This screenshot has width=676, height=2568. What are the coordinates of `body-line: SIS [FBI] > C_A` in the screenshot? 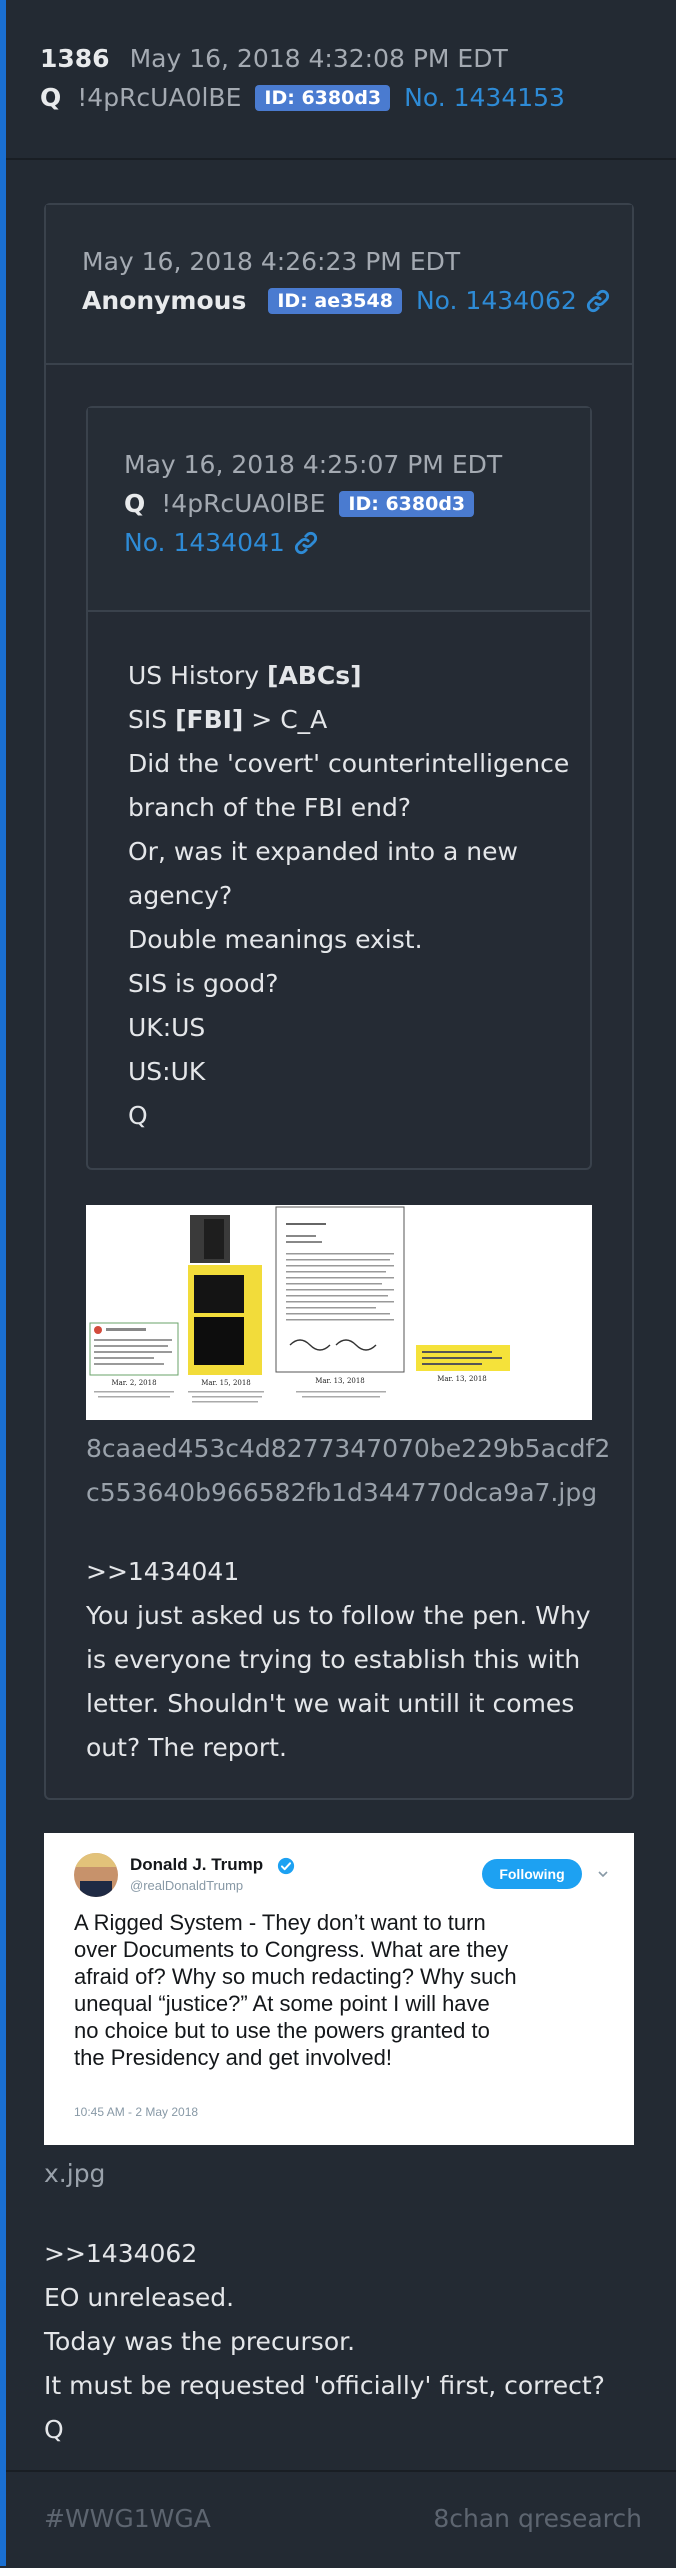 It's located at (228, 719).